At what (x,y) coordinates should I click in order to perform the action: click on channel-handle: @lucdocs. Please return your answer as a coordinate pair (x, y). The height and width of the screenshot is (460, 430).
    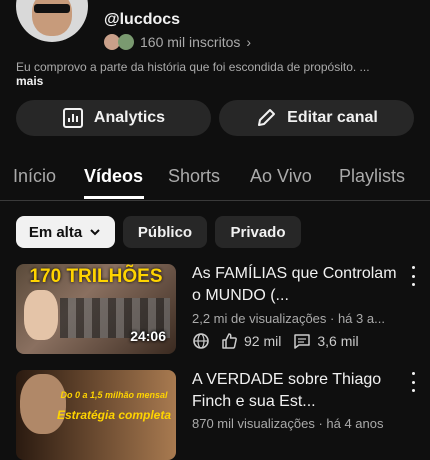
    Looking at the image, I should click on (142, 19).